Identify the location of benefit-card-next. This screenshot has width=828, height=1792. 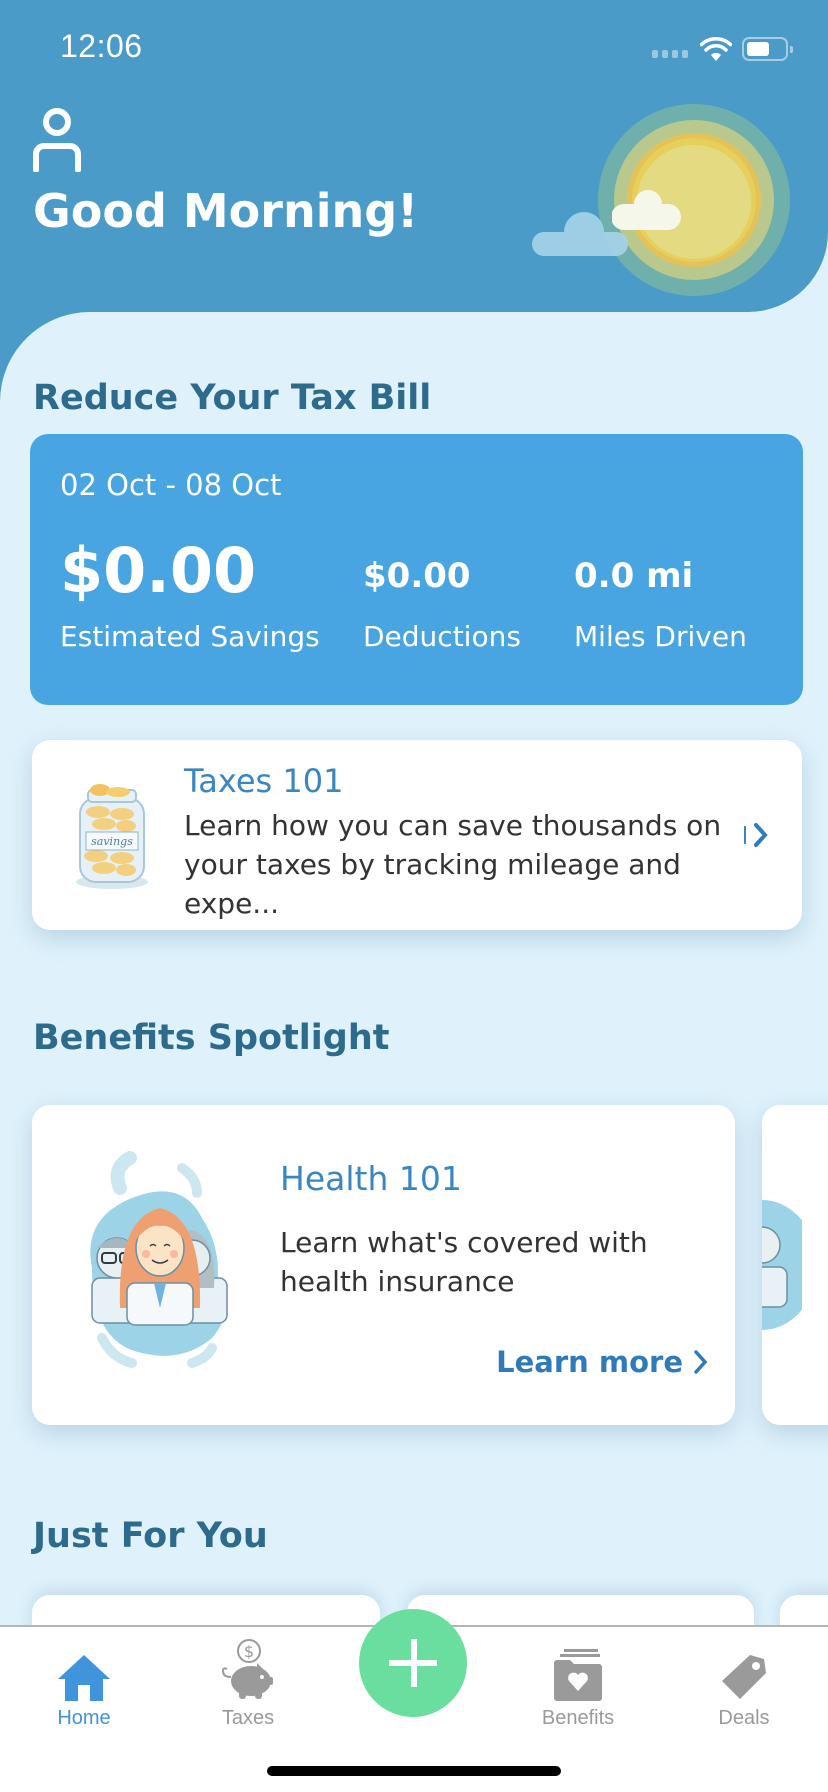
(795, 1265).